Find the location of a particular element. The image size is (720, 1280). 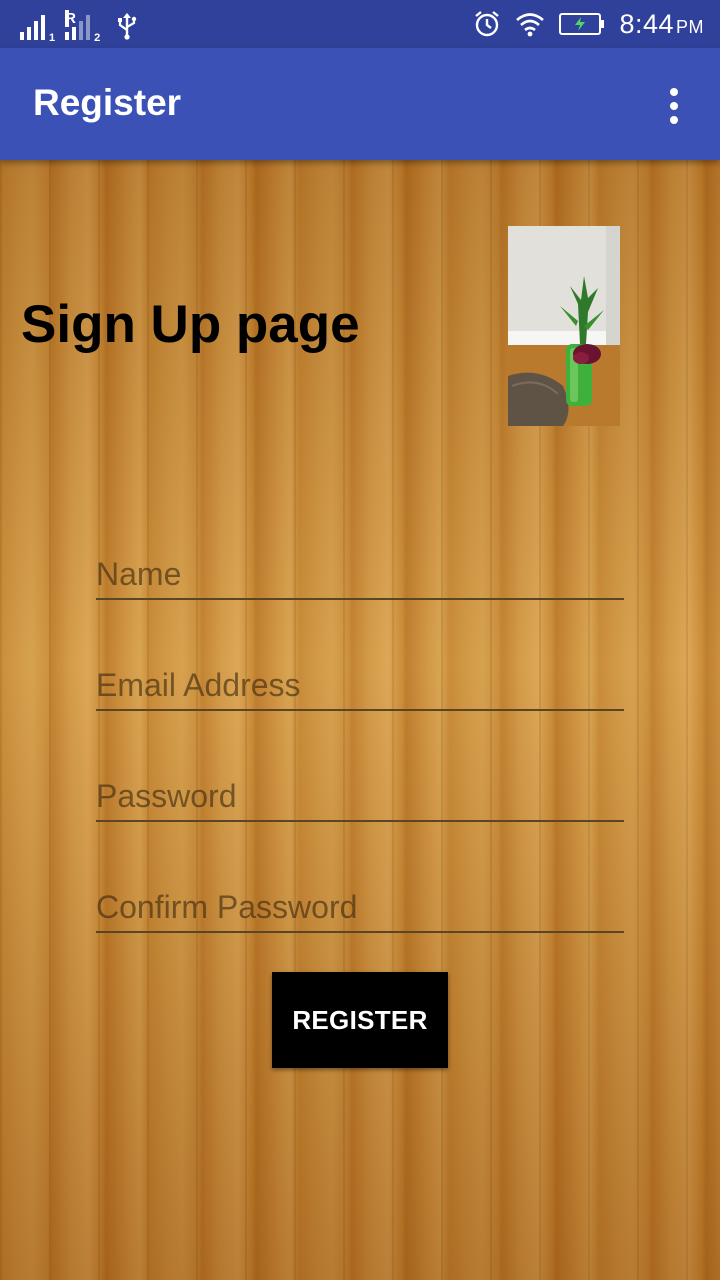

signal-sim1-icon is located at coordinates (32, 27).